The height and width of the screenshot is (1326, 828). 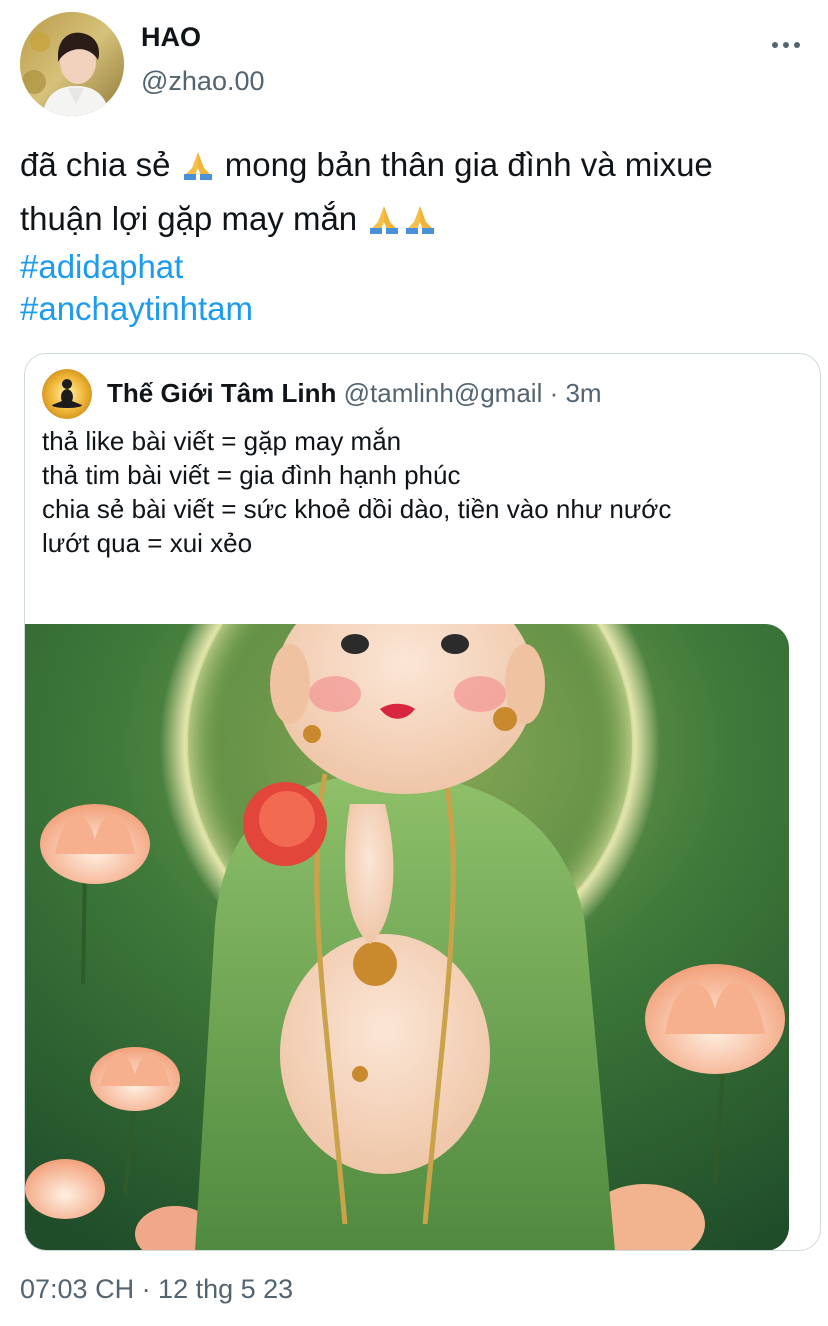 What do you see at coordinates (222, 441) in the screenshot?
I see `quoted-text-line: thả like bài viết = gặp may mắn` at bounding box center [222, 441].